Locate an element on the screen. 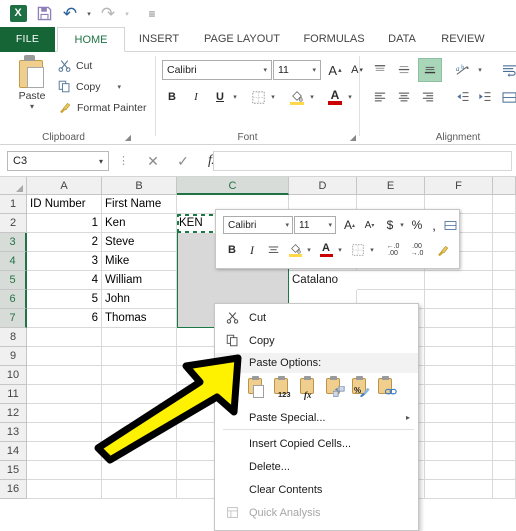 The width and height of the screenshot is (516, 531). mini-accounting-dropdown-icon: ▾ is located at coordinates (402, 225).